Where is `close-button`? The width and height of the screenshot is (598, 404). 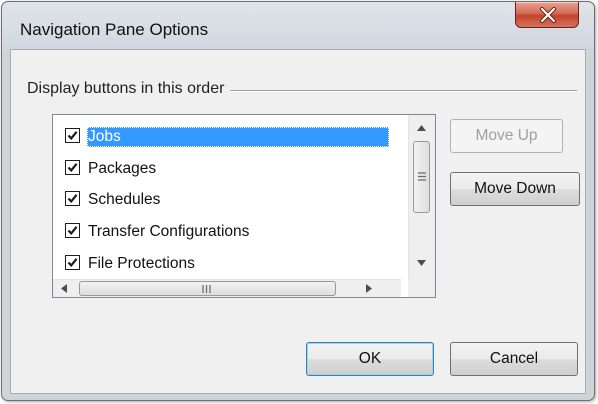 close-button is located at coordinates (547, 15).